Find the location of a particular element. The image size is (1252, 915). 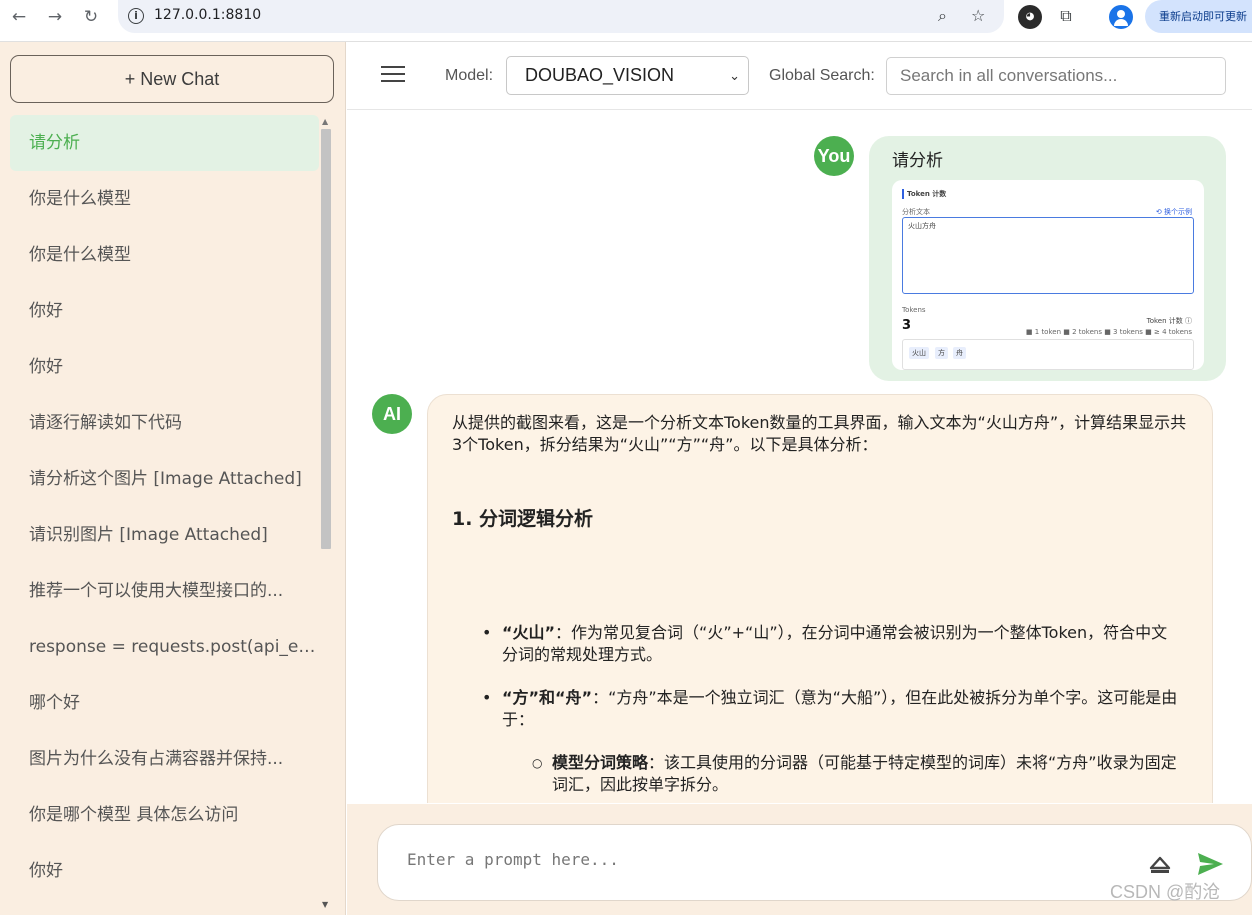

ai-heading: 1. 分词逻辑分析 is located at coordinates (523, 519).